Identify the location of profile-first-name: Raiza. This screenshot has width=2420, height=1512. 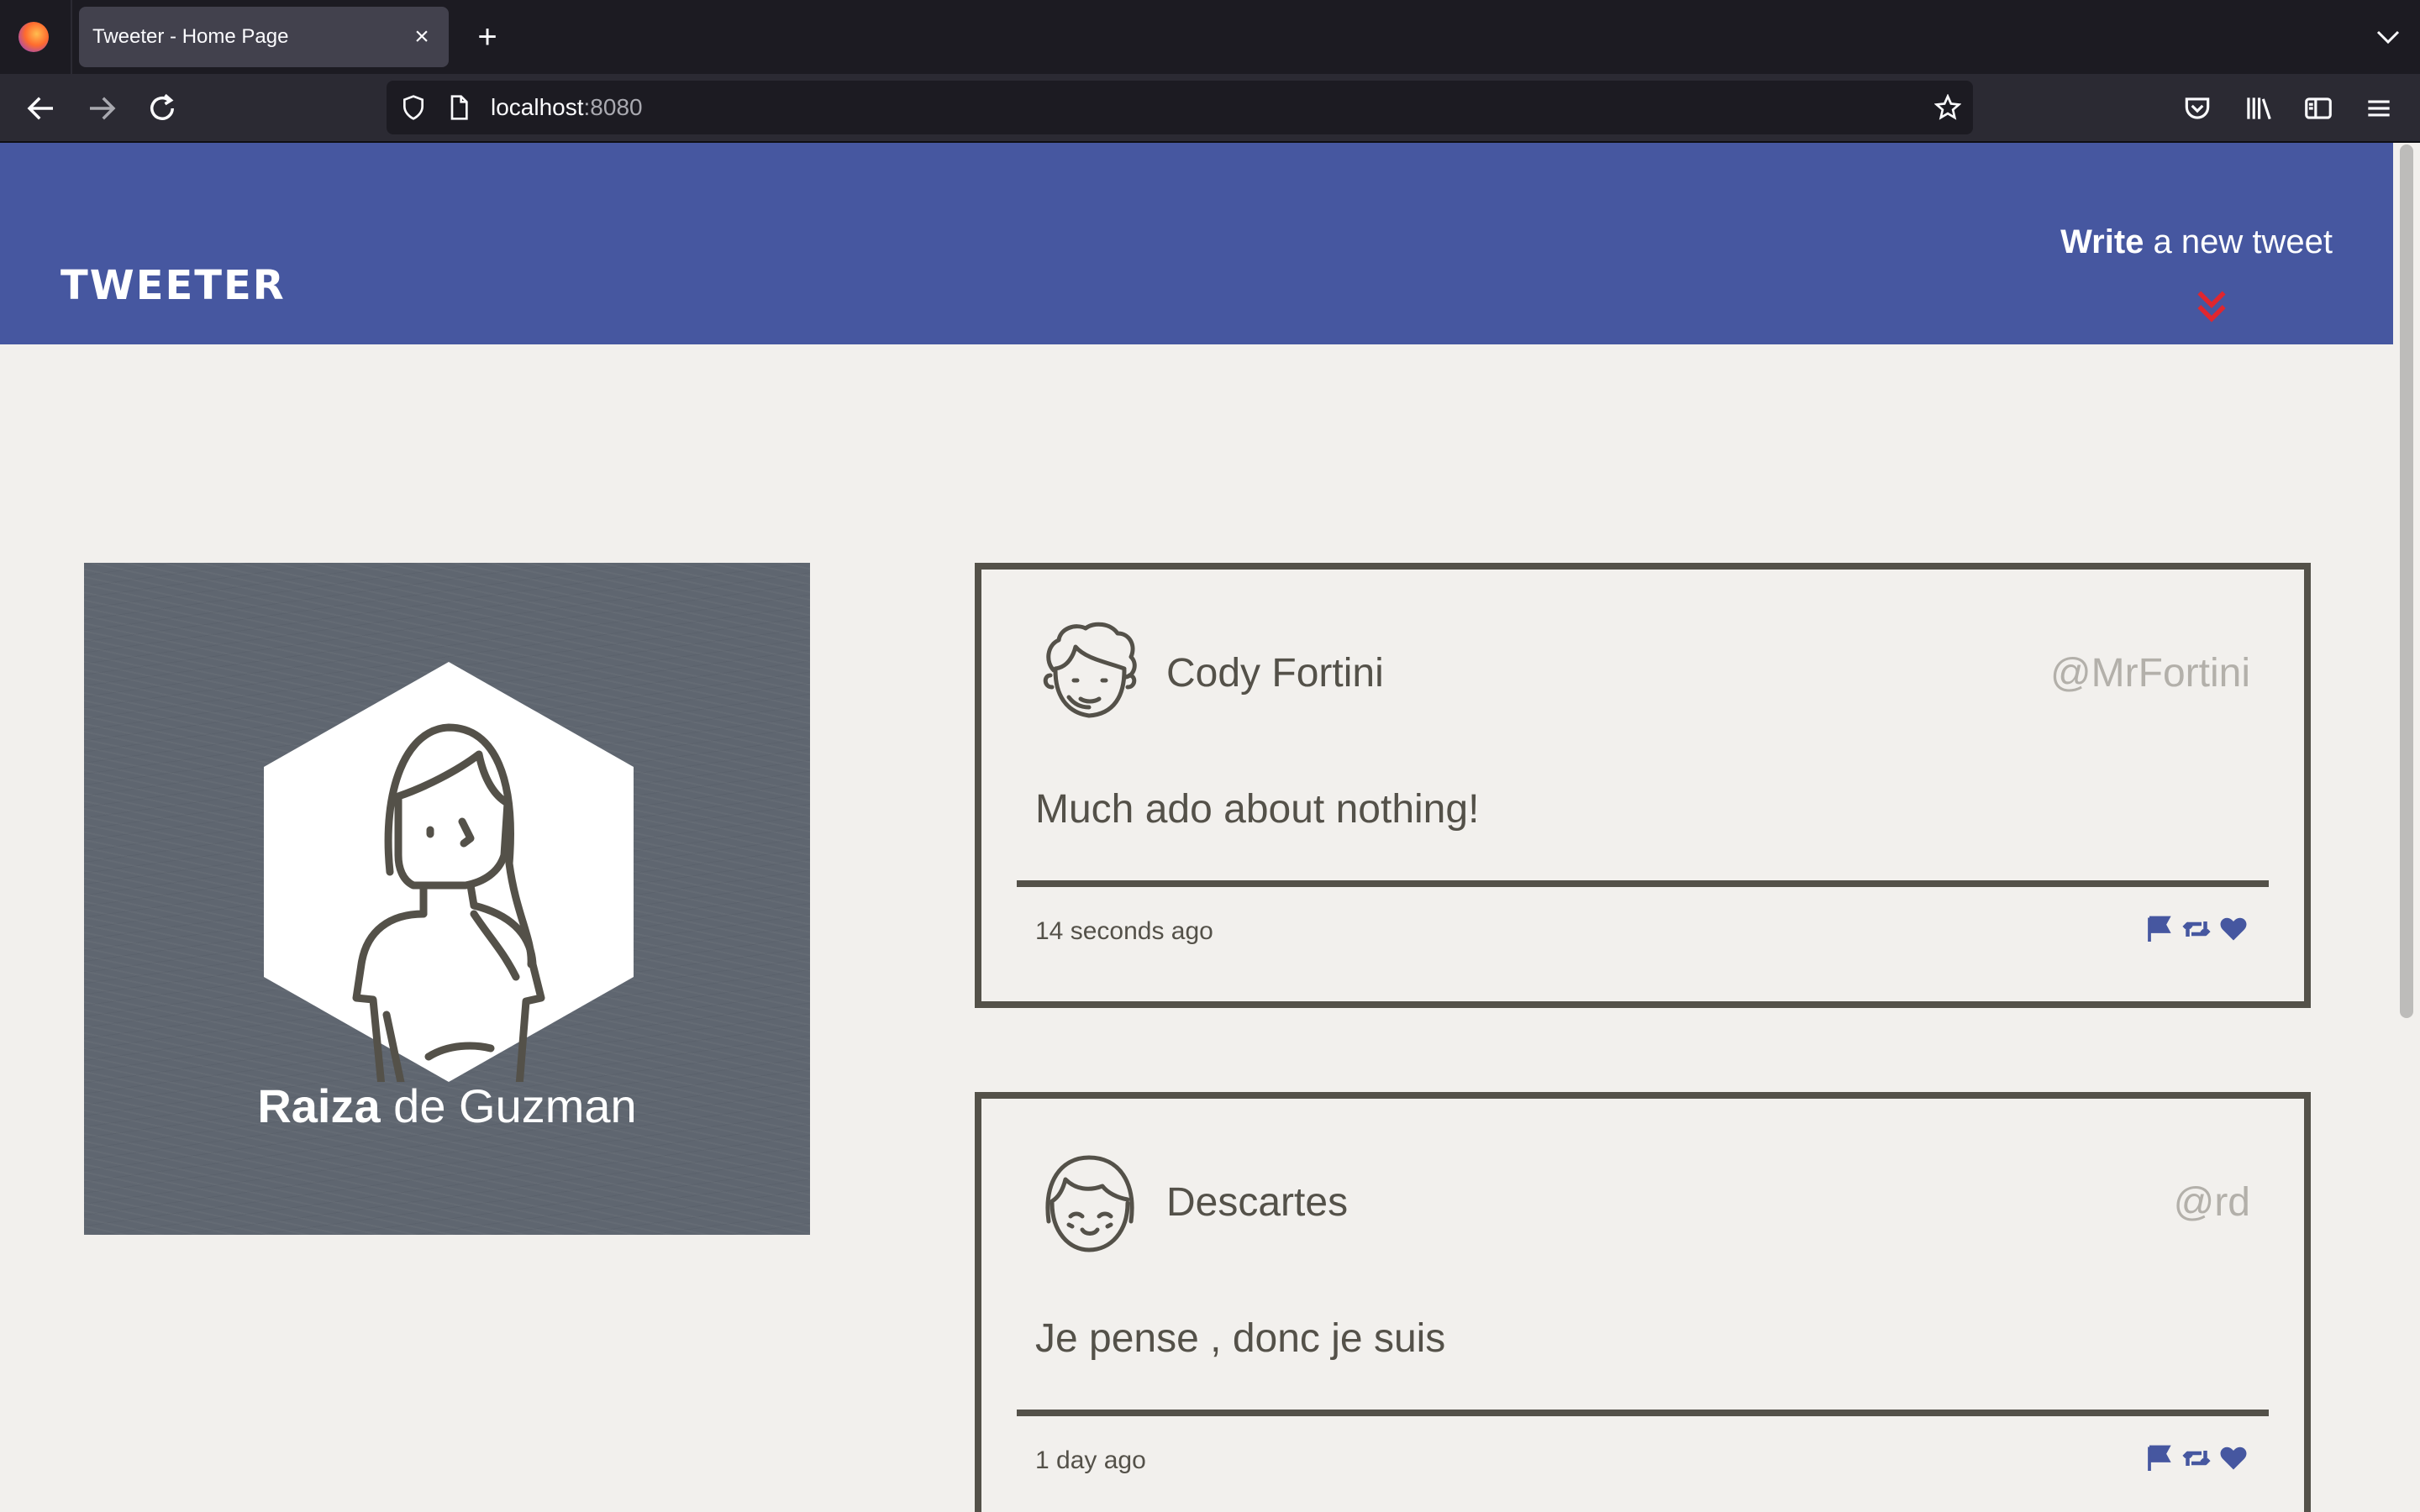
(319, 1105).